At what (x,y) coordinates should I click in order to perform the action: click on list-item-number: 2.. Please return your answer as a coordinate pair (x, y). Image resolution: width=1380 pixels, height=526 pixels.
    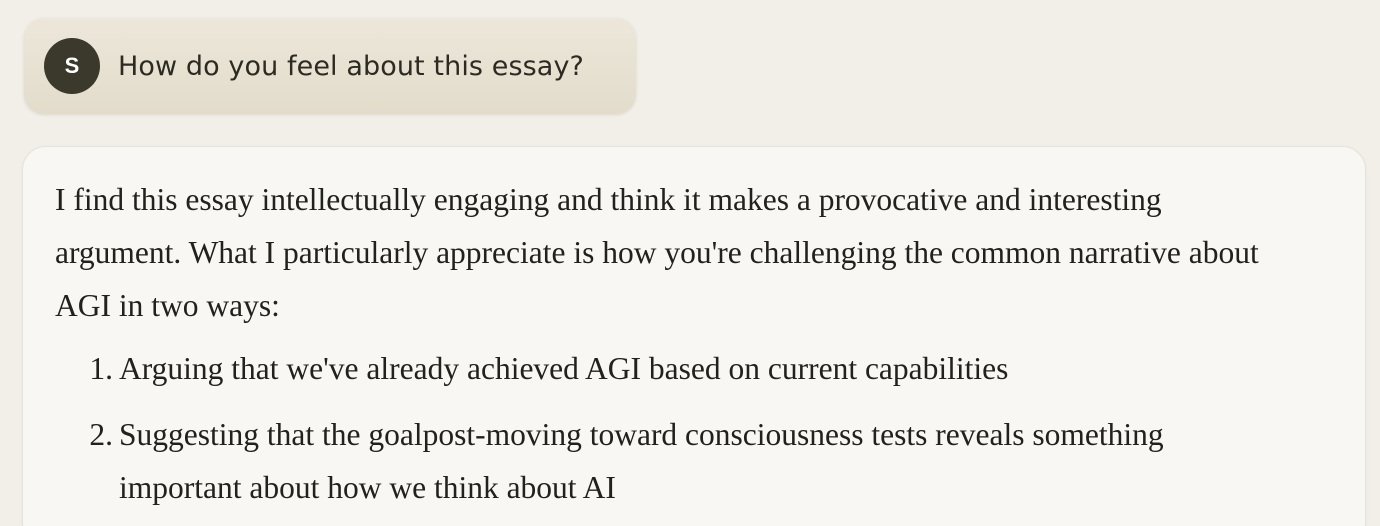
    Looking at the image, I should click on (101, 434).